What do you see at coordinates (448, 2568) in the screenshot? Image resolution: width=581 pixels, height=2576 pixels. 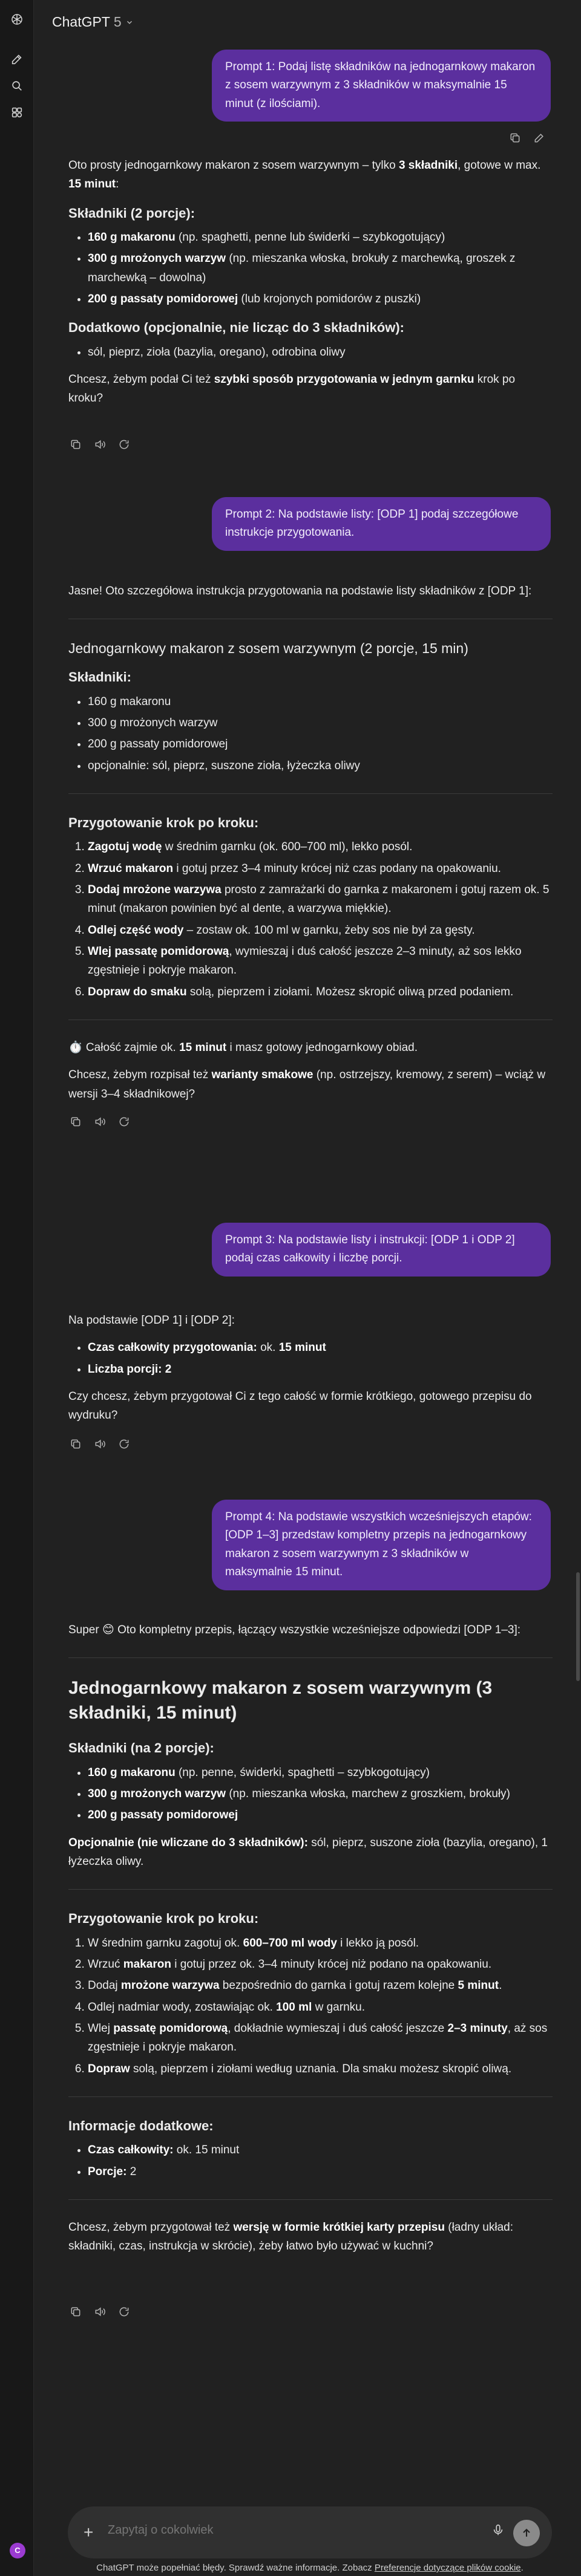 I see `cookie-preferences-link: Preferencje dotyczące plików cookie` at bounding box center [448, 2568].